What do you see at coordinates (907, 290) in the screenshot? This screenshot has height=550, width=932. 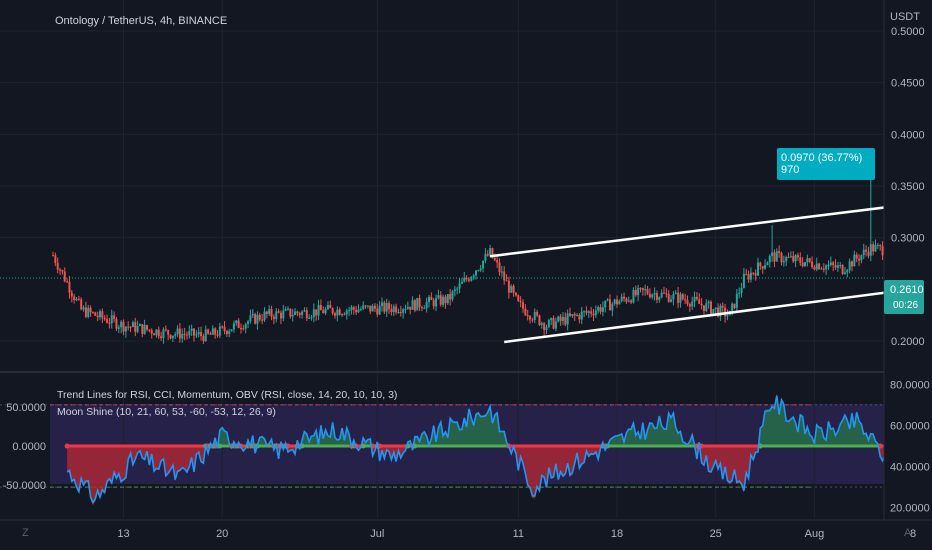 I see `last-price-value: 0.2610` at bounding box center [907, 290].